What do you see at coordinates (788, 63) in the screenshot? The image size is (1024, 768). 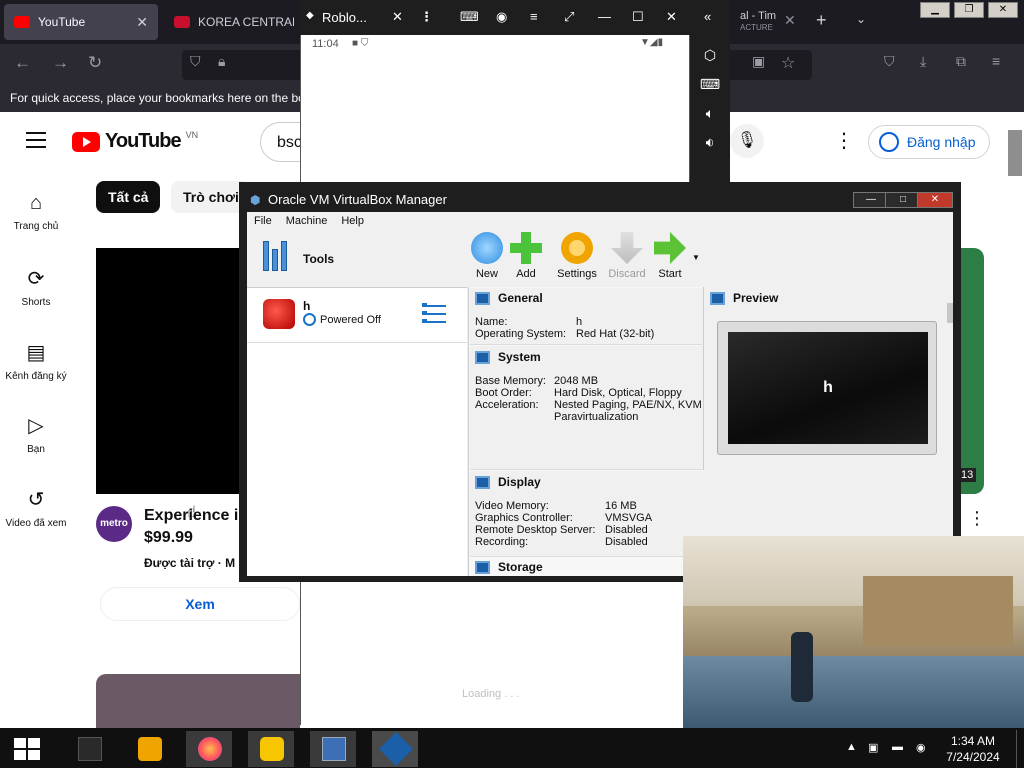 I see `bookmark-star-icon: ☆` at bounding box center [788, 63].